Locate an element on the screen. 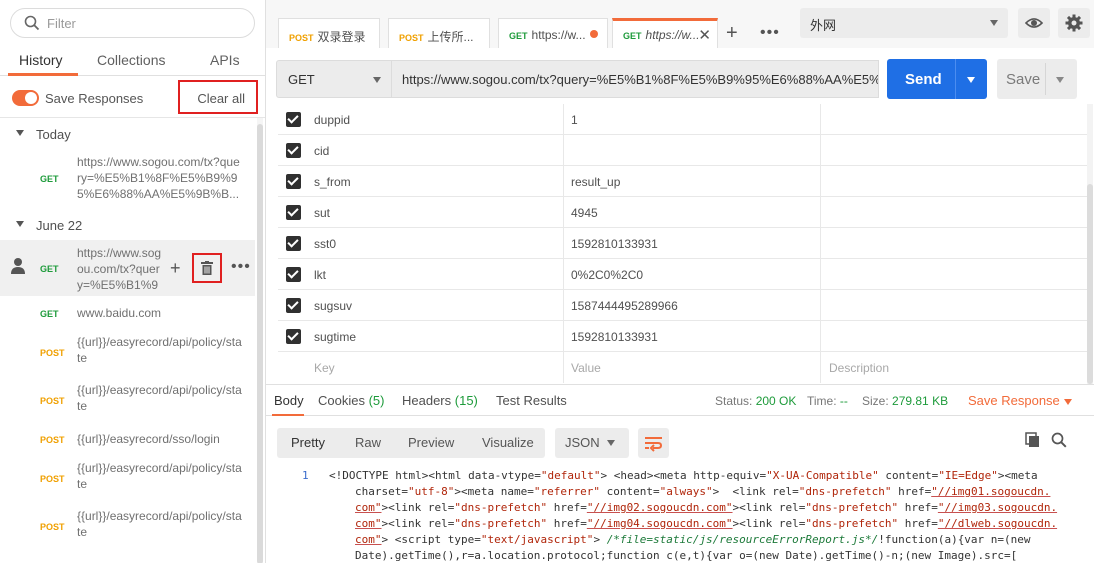 This screenshot has height=564, width=1094. add-to-collection-icon: + is located at coordinates (175, 268).